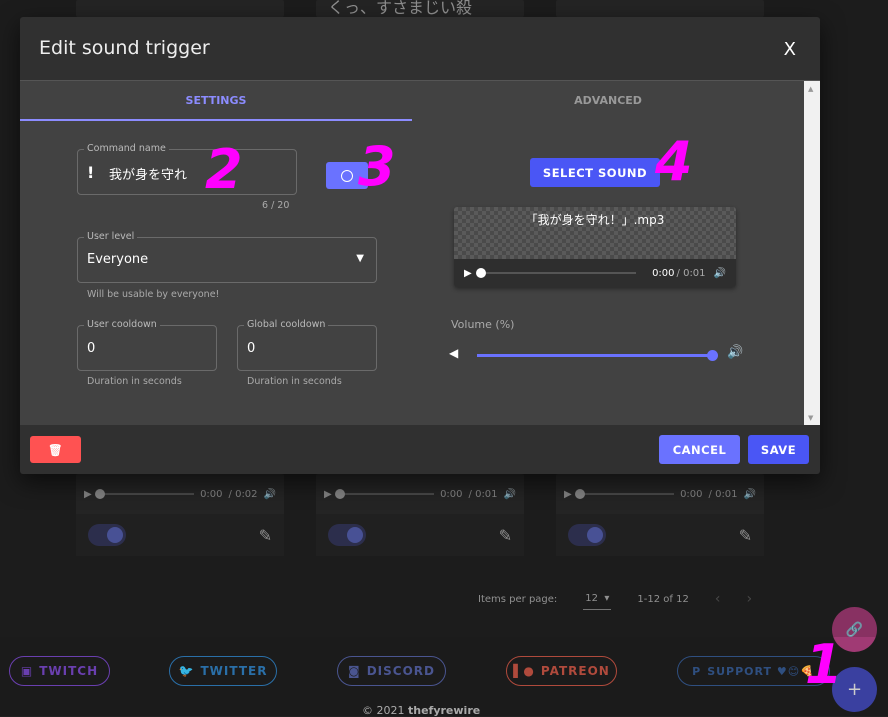  Describe the element at coordinates (91, 172) in the screenshot. I see `command-prefix: !` at that location.